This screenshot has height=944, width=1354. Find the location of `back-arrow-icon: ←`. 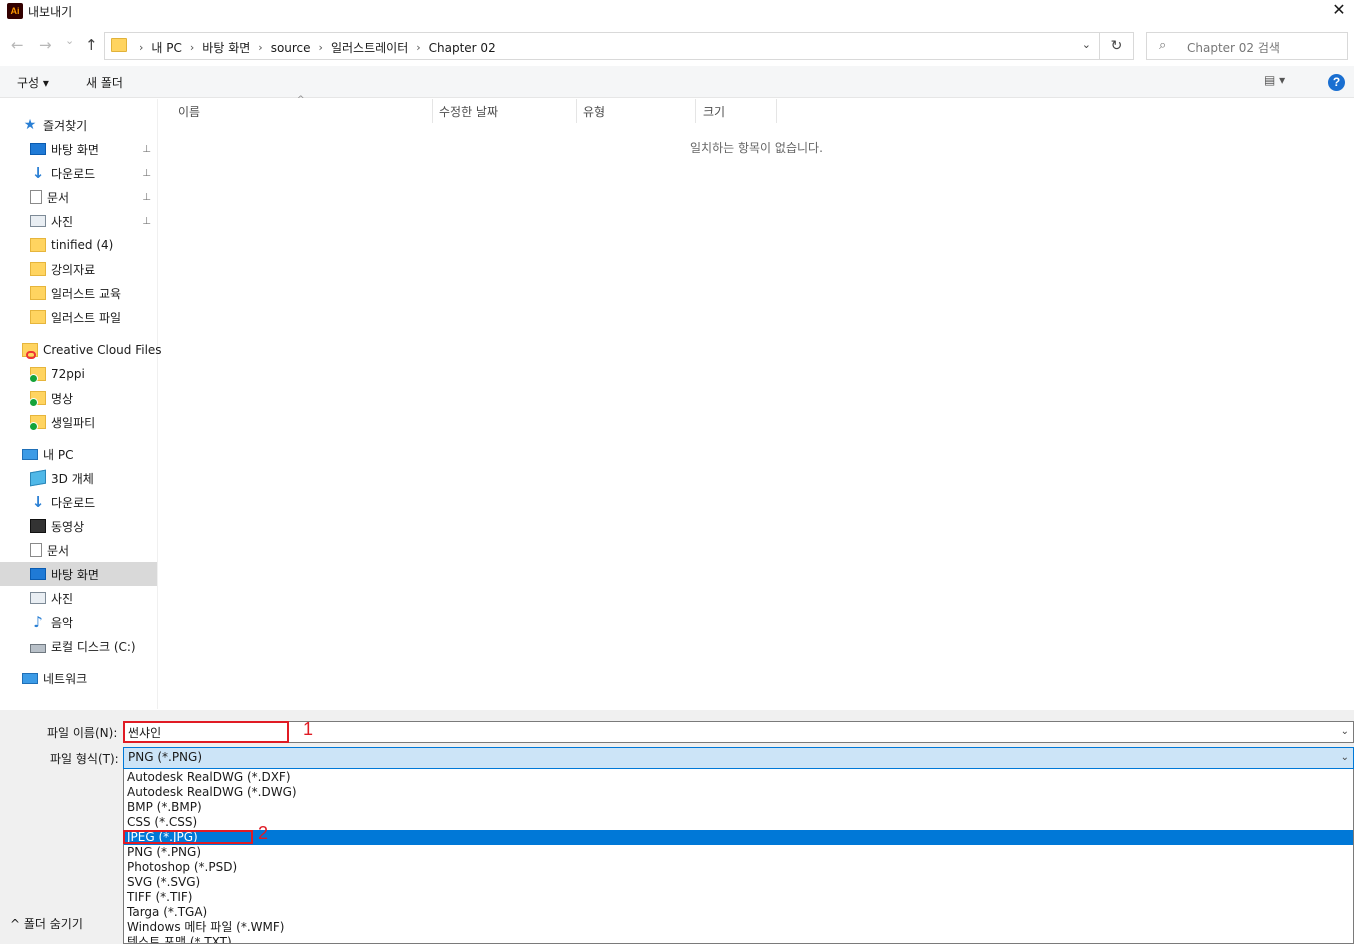

back-arrow-icon: ← is located at coordinates (17, 45).